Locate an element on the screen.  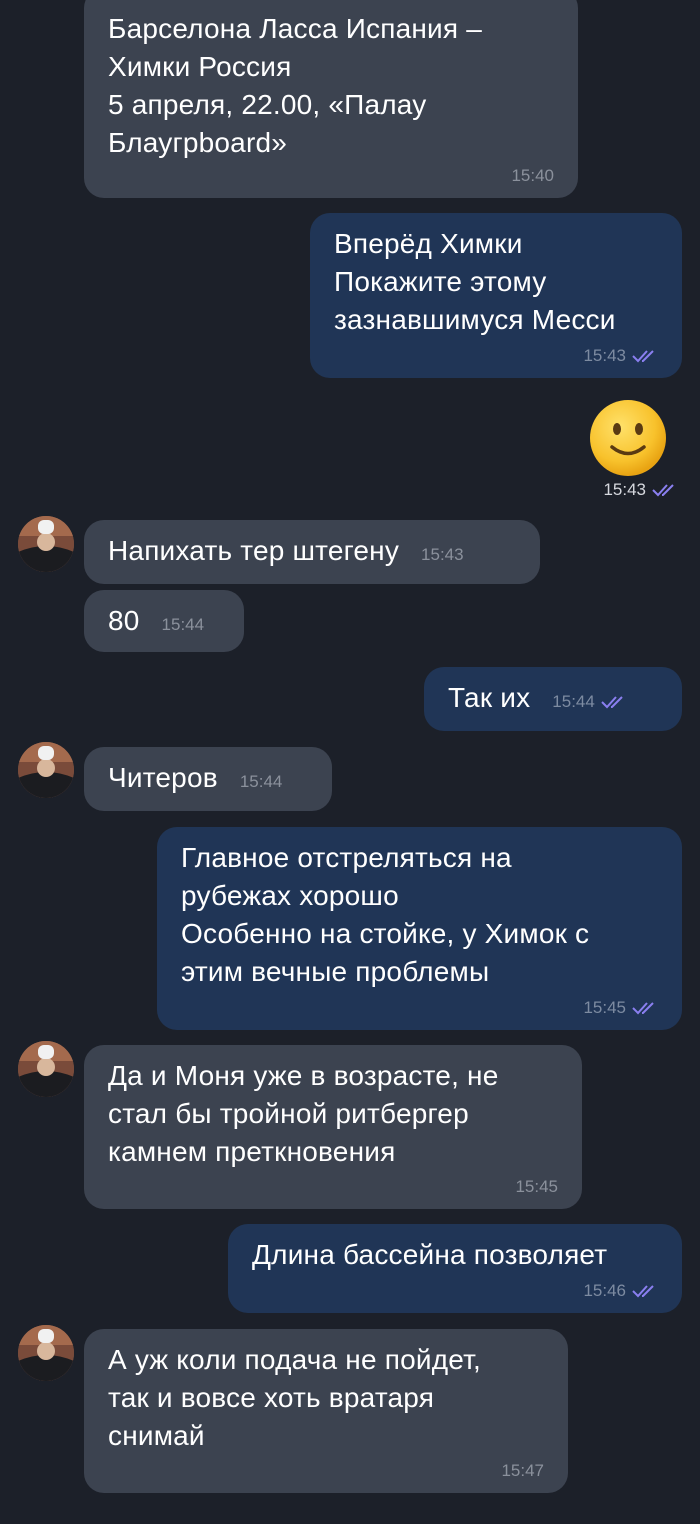
message-meta: 15:47 is located at coordinates (522, 1471).